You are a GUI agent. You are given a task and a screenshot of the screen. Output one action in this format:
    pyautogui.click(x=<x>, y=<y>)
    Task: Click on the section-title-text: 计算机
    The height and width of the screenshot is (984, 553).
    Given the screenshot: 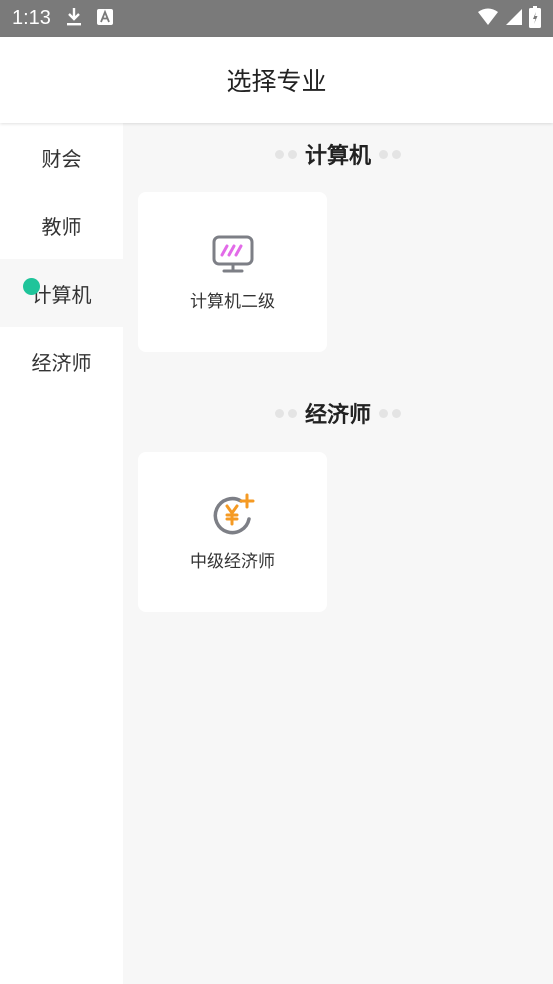 What is the action you would take?
    pyautogui.click(x=337, y=156)
    